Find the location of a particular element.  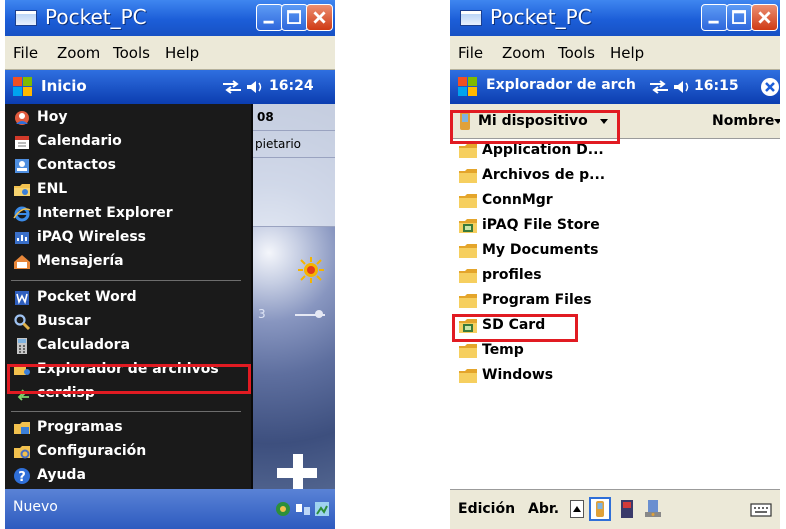

start-menu-item-mensajeria: Mensajería is located at coordinates (128, 262).